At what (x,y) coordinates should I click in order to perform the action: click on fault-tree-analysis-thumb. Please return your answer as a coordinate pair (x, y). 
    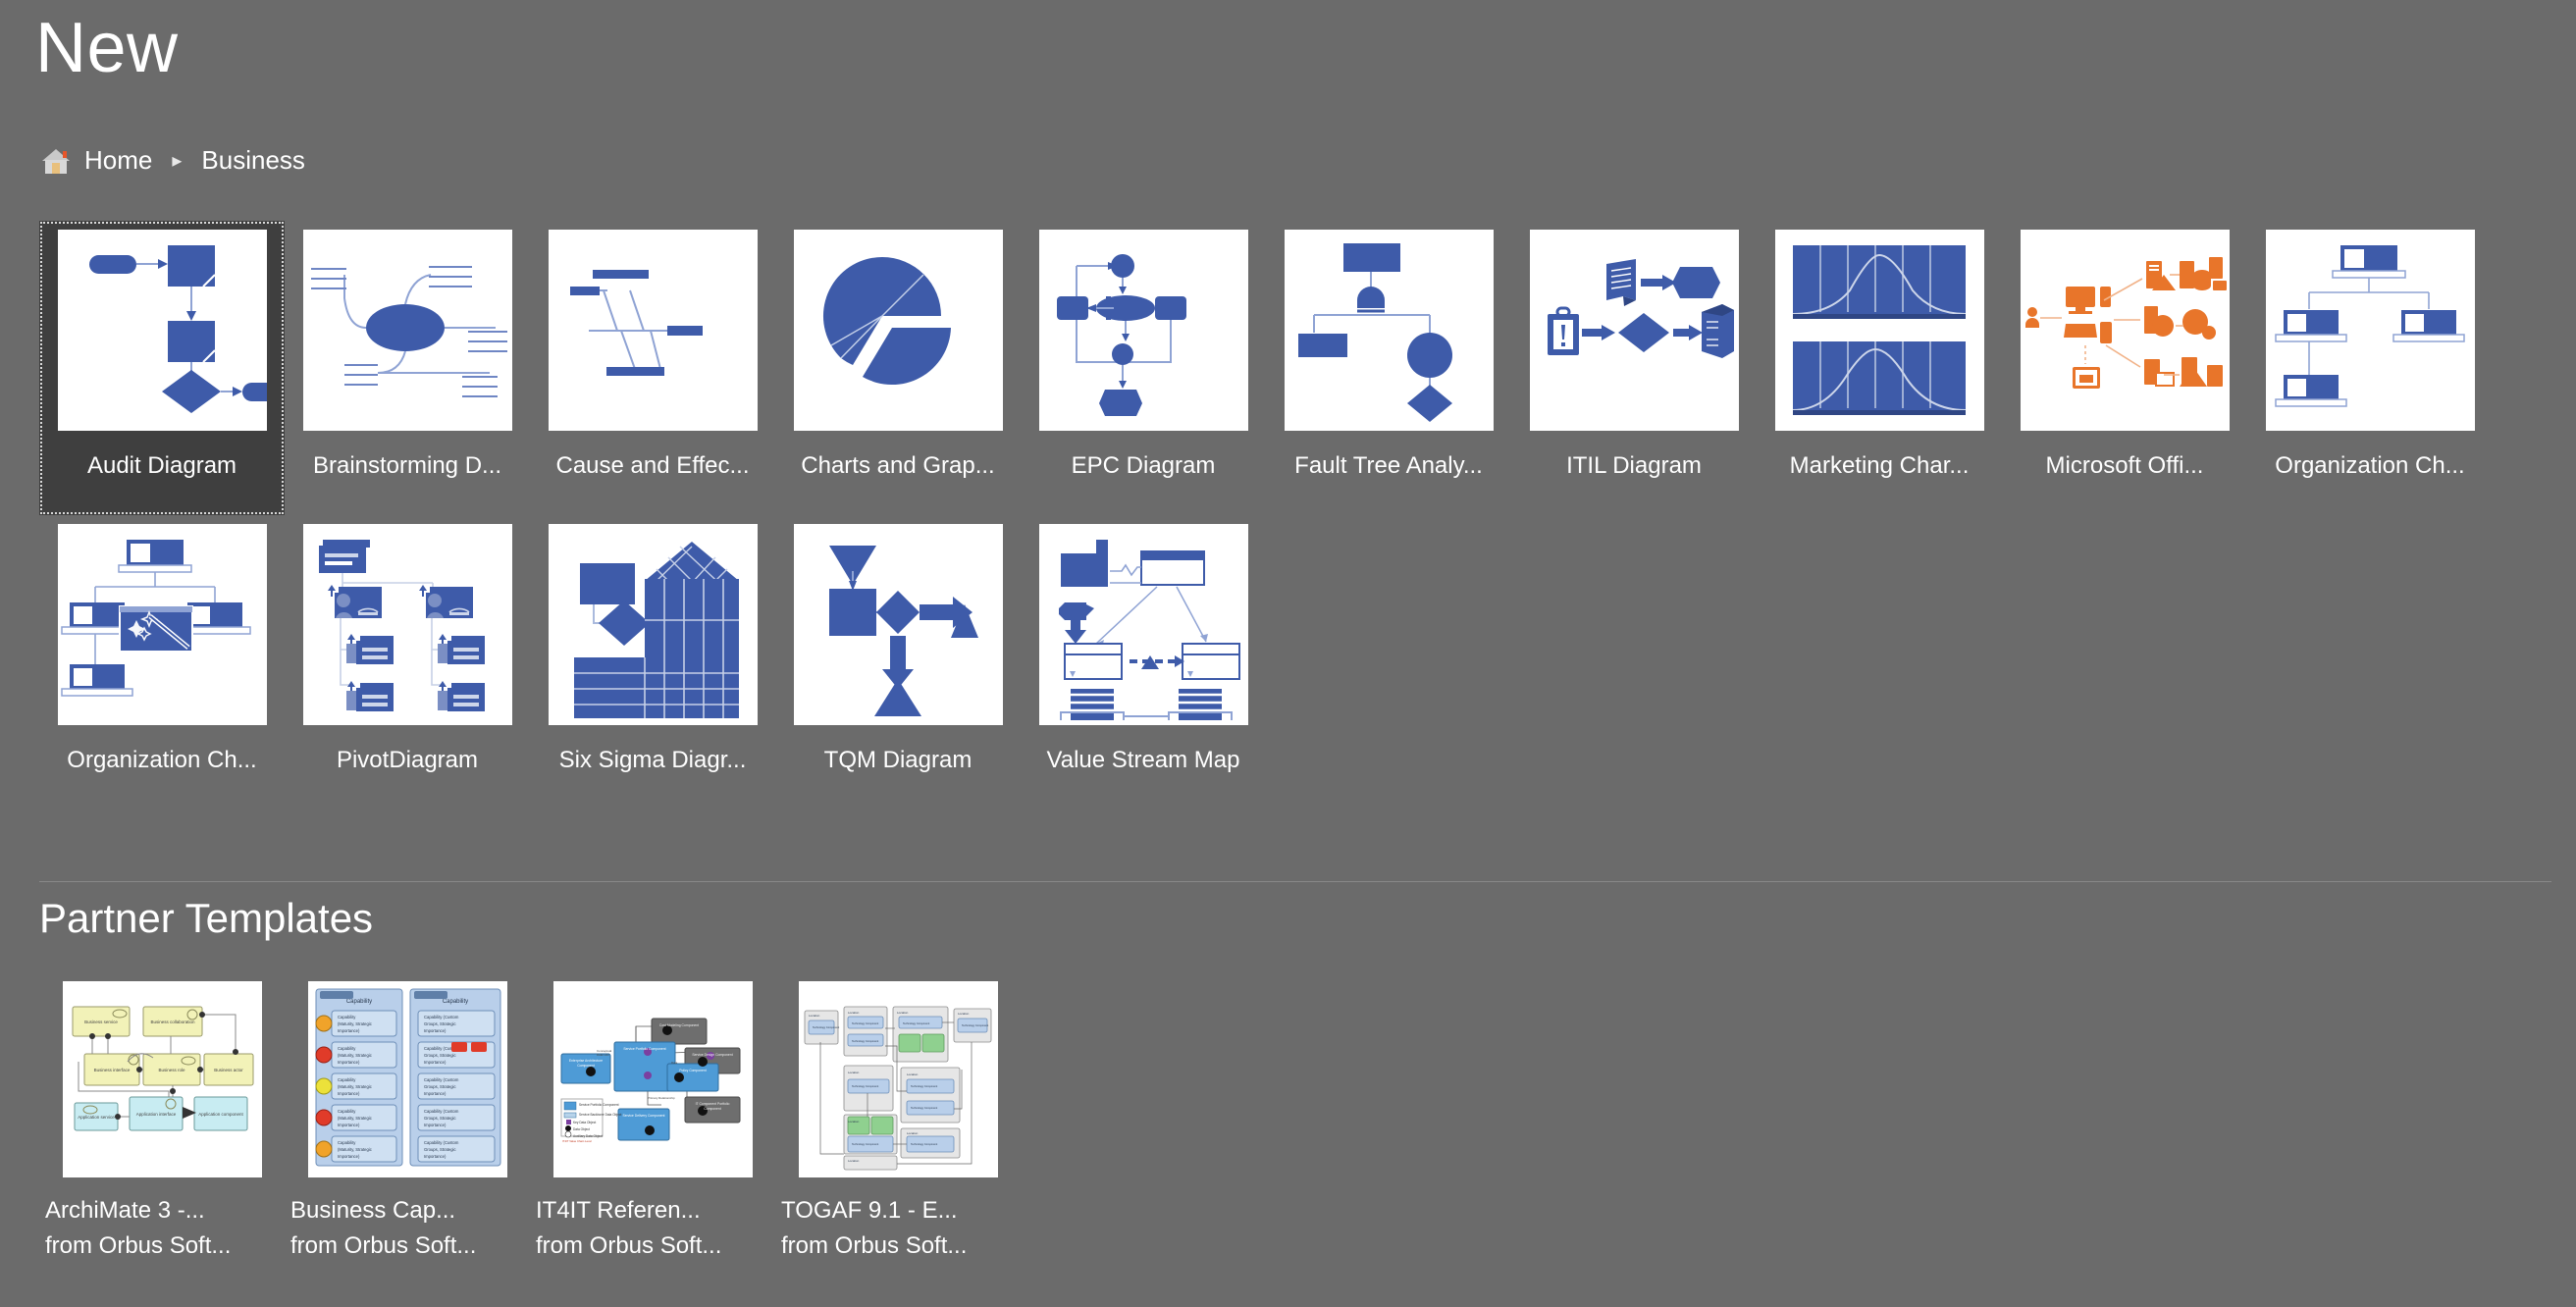
    Looking at the image, I should click on (1389, 330).